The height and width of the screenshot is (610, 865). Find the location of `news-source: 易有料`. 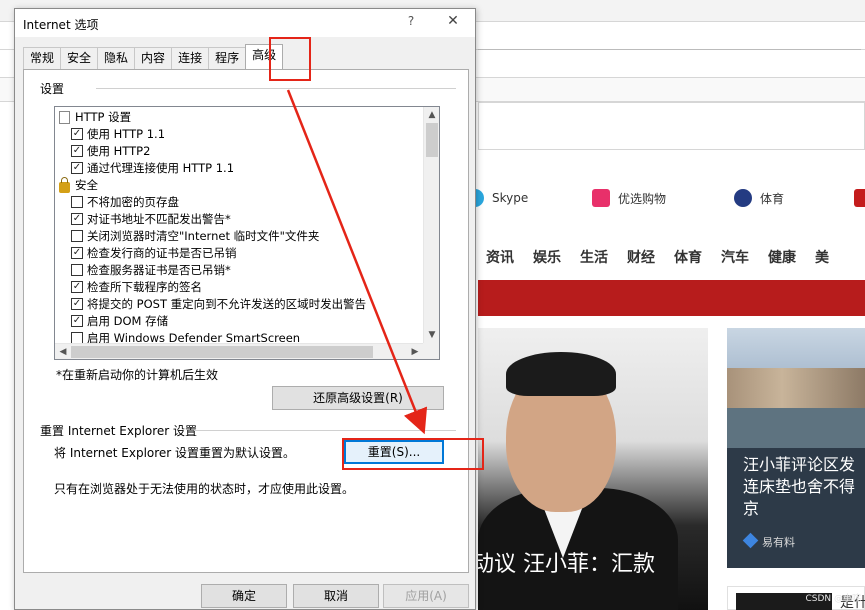

news-source: 易有料 is located at coordinates (768, 541).